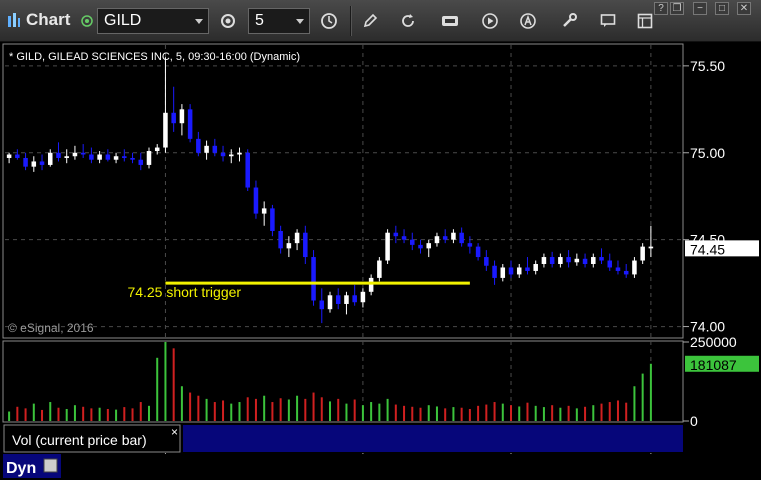 Image resolution: width=761 pixels, height=480 pixels. What do you see at coordinates (174, 432) in the screenshot?
I see `close-study-icon: ×` at bounding box center [174, 432].